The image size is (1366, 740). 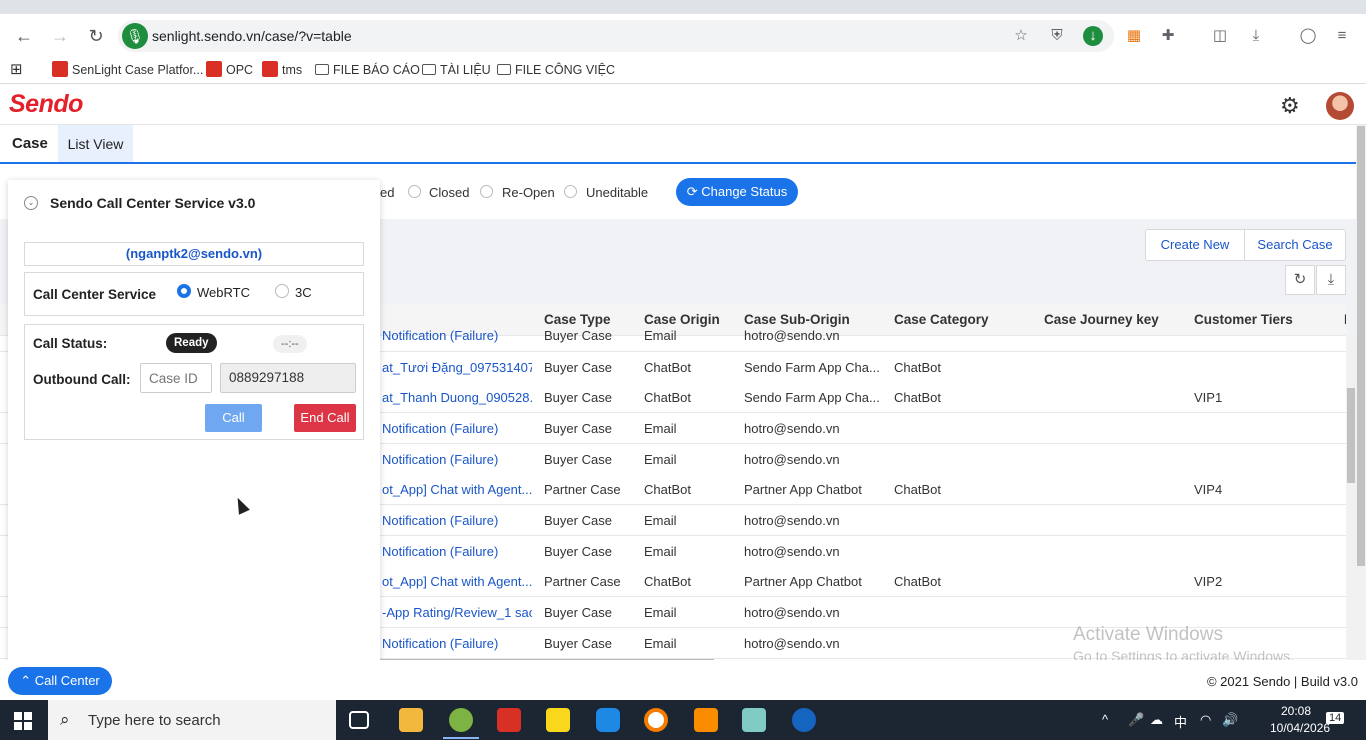 I want to click on col-customer-tiers: Customer Tiers, so click(x=1243, y=319).